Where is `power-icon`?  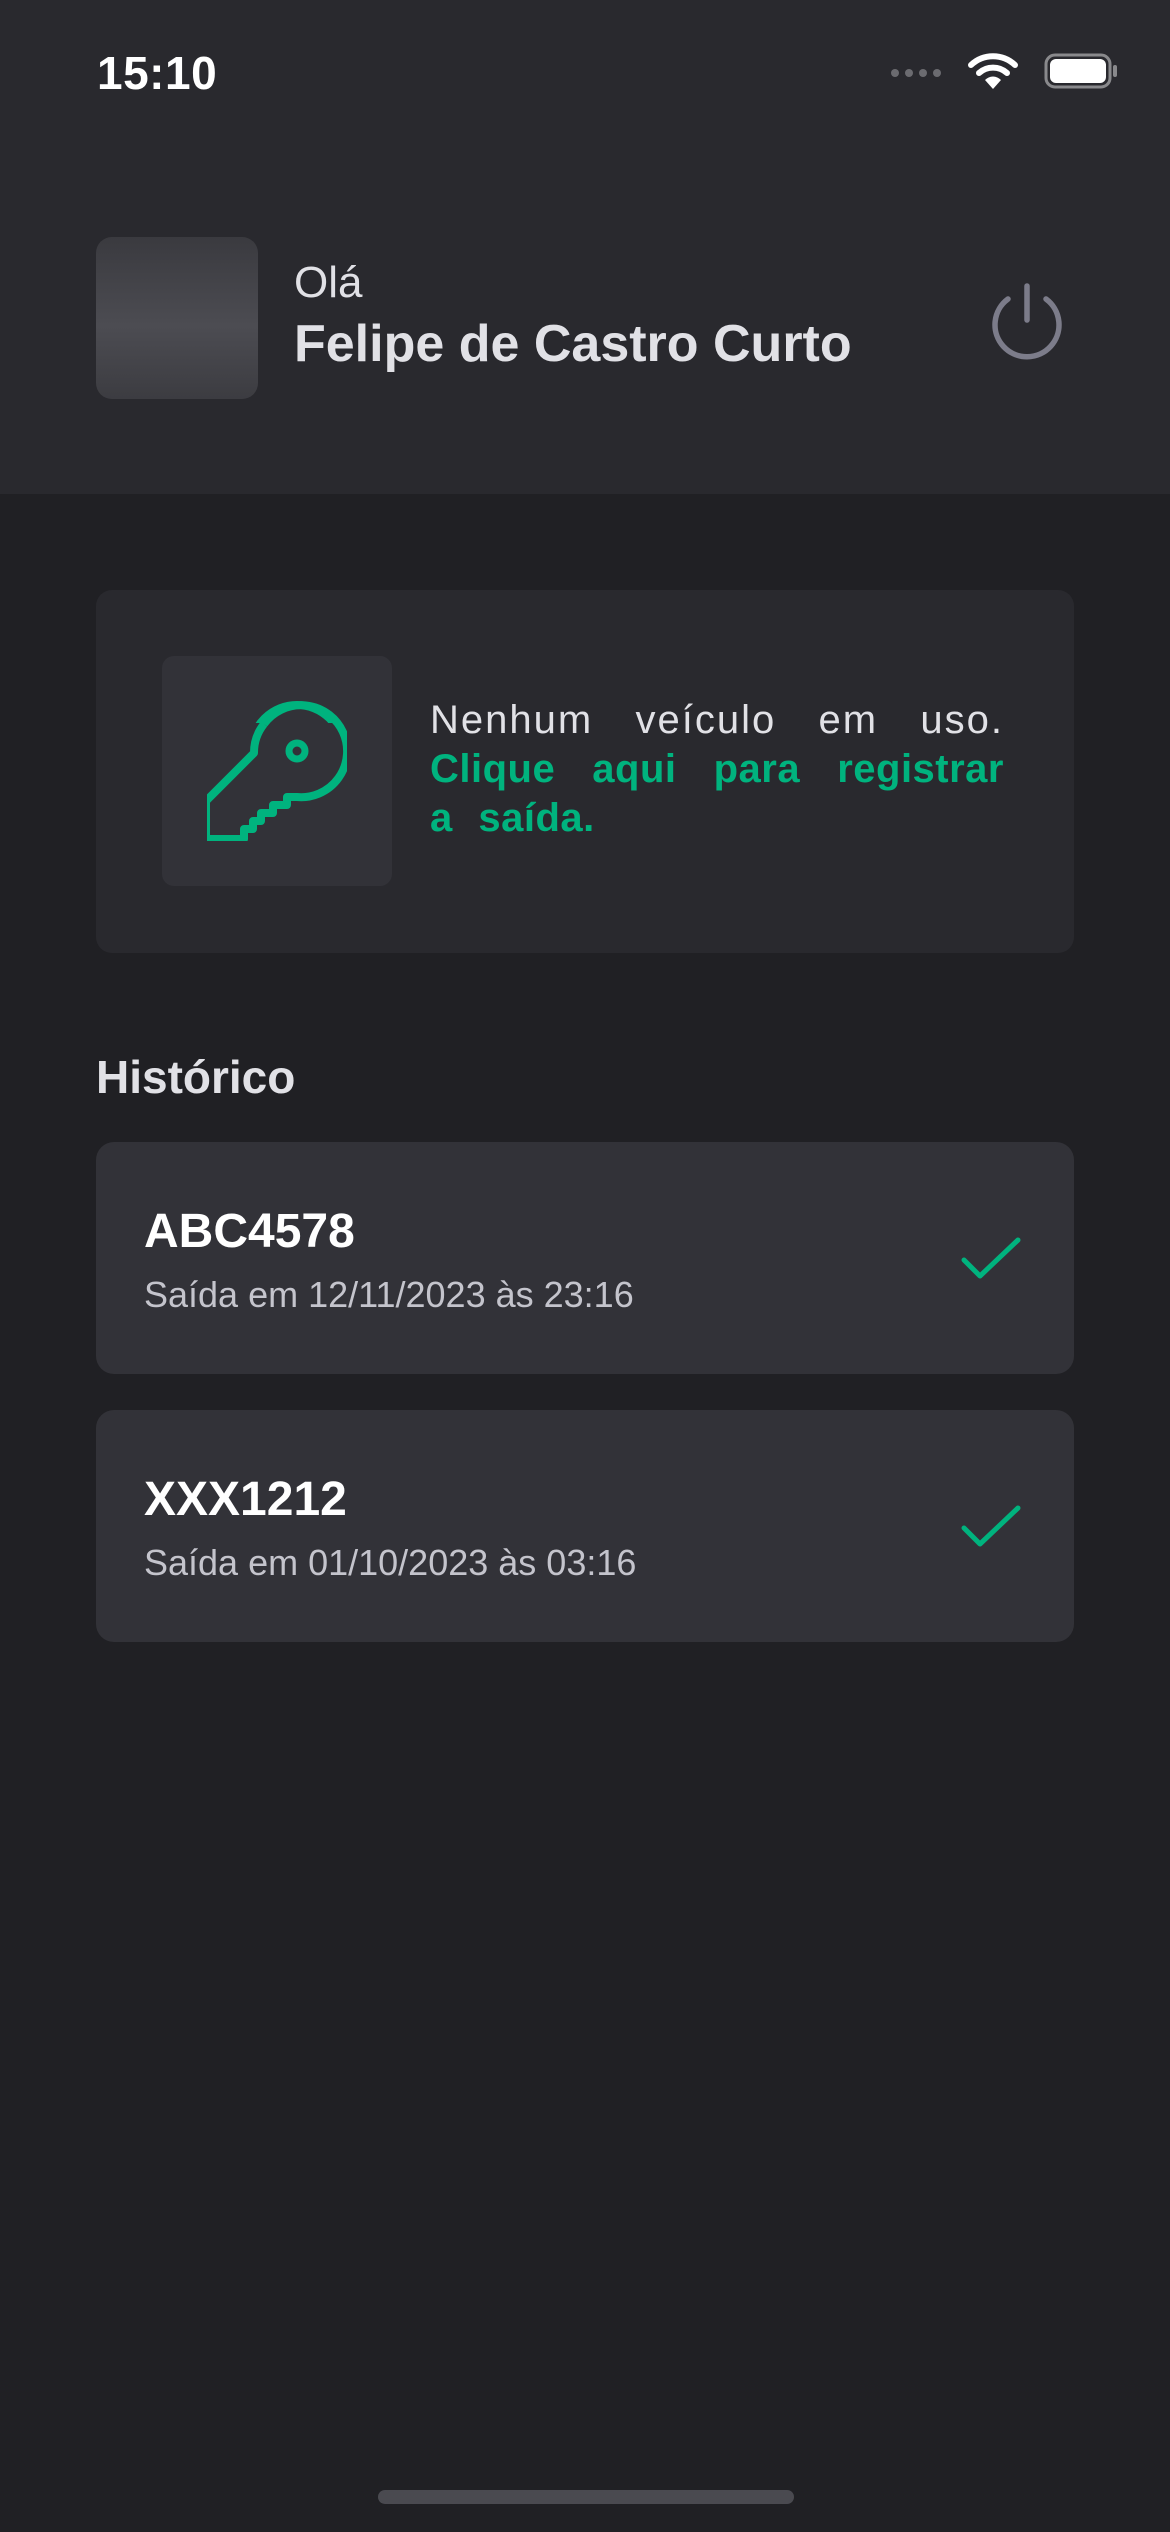 power-icon is located at coordinates (1027, 321).